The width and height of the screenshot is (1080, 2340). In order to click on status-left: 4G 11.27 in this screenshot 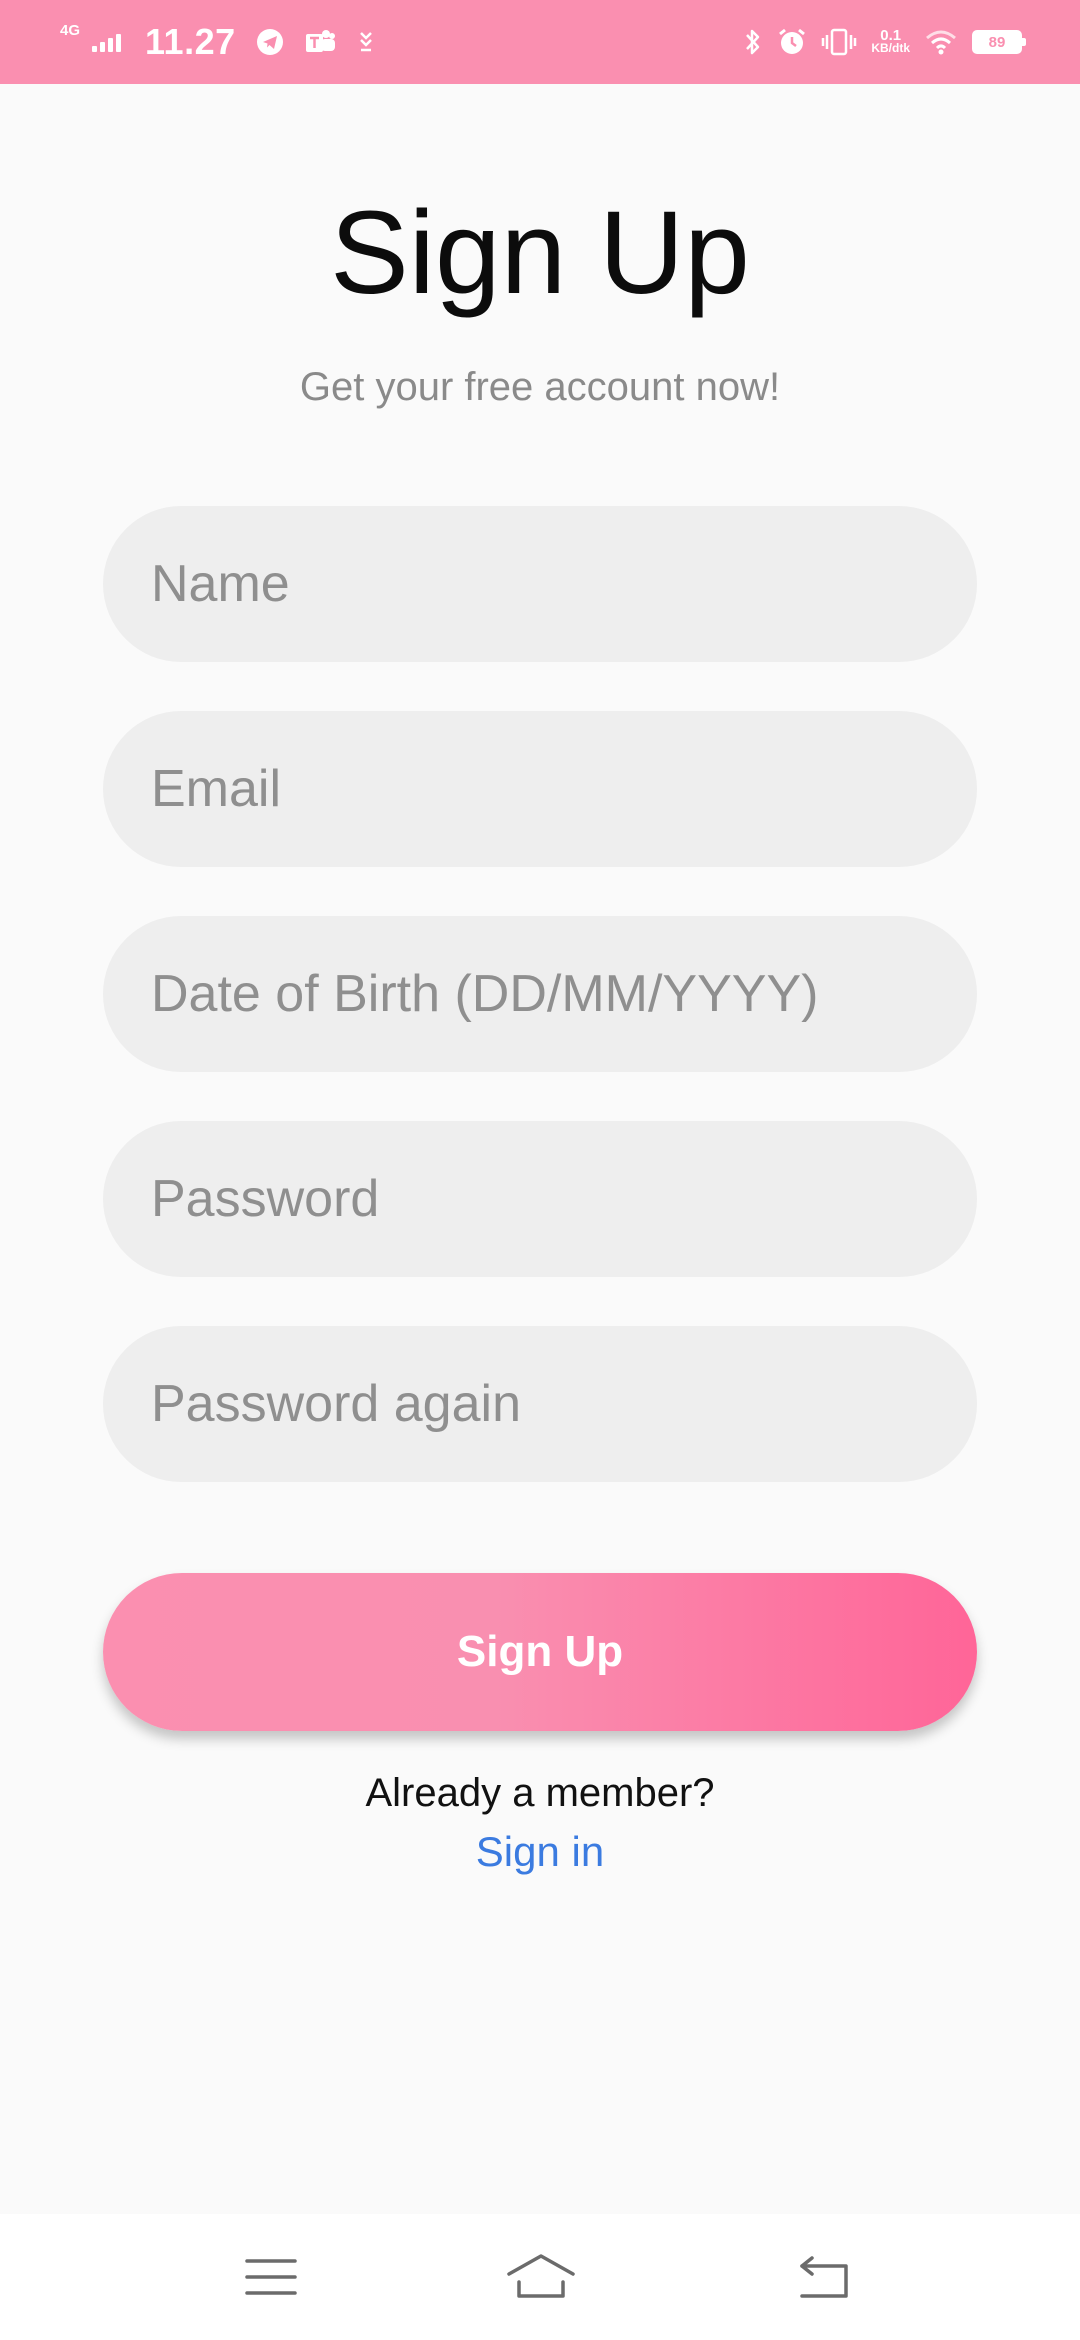, I will do `click(218, 42)`.